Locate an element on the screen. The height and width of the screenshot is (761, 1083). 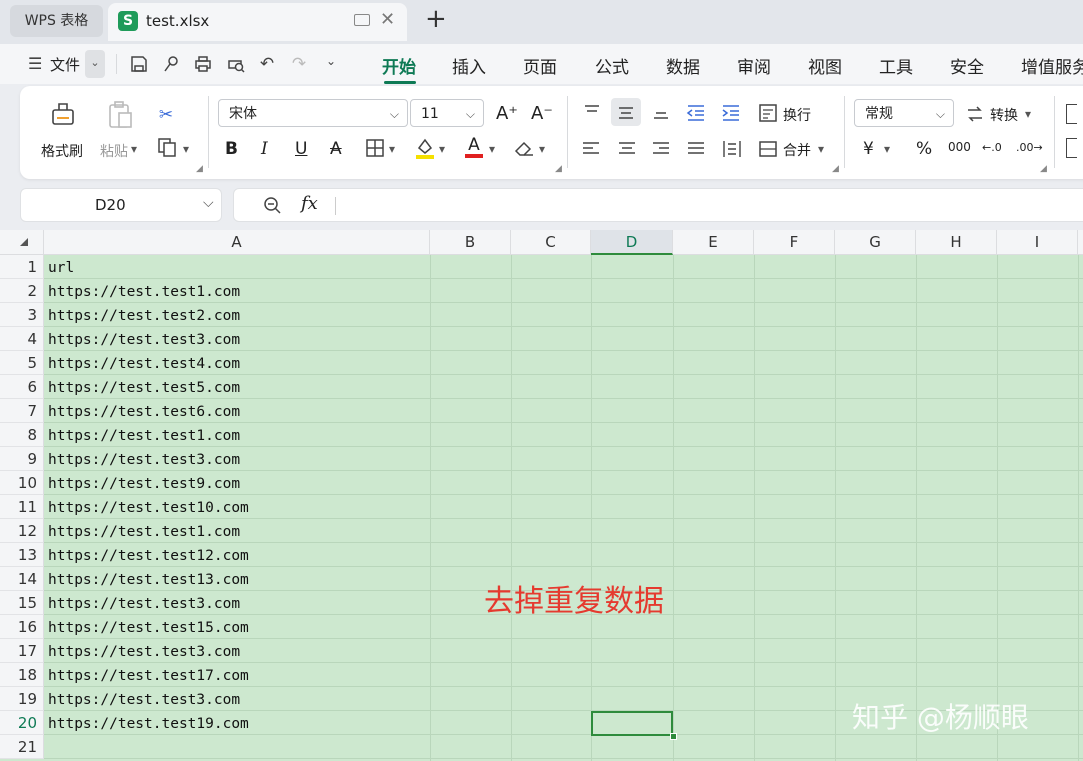
tab-formula: 公式 is located at coordinates (612, 65).